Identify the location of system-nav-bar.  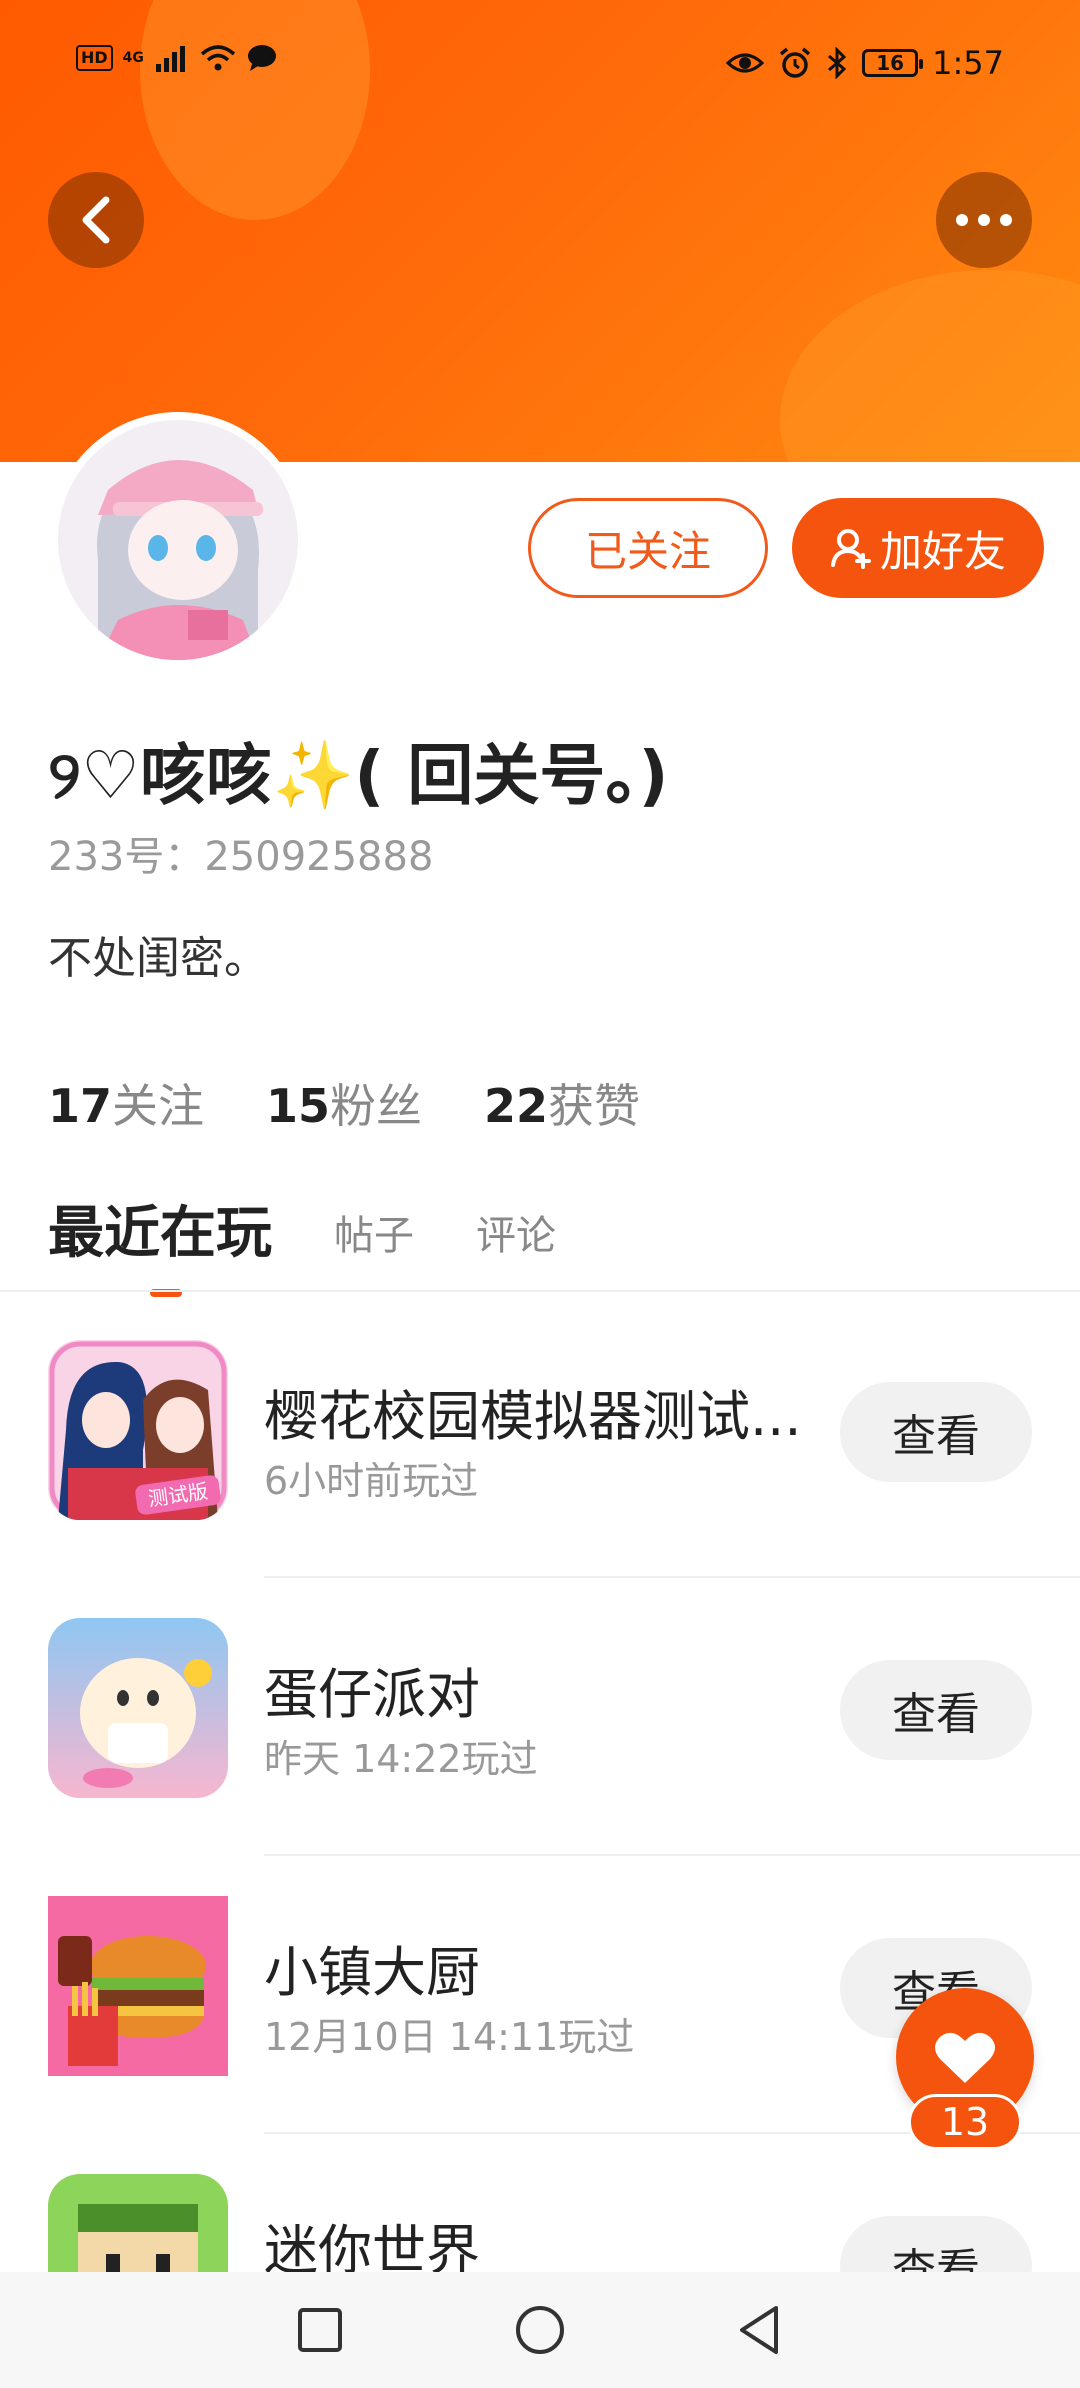
(540, 2330).